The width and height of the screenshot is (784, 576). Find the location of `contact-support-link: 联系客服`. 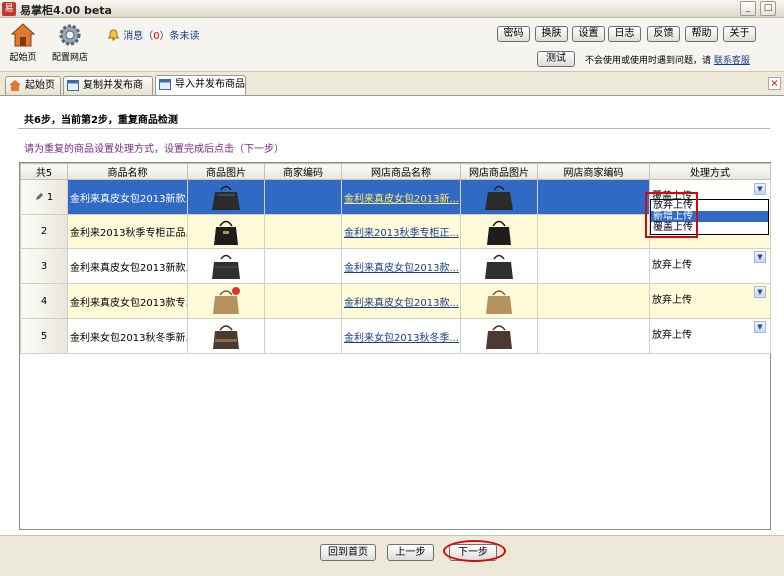

contact-support-link: 联系客服 is located at coordinates (732, 61).